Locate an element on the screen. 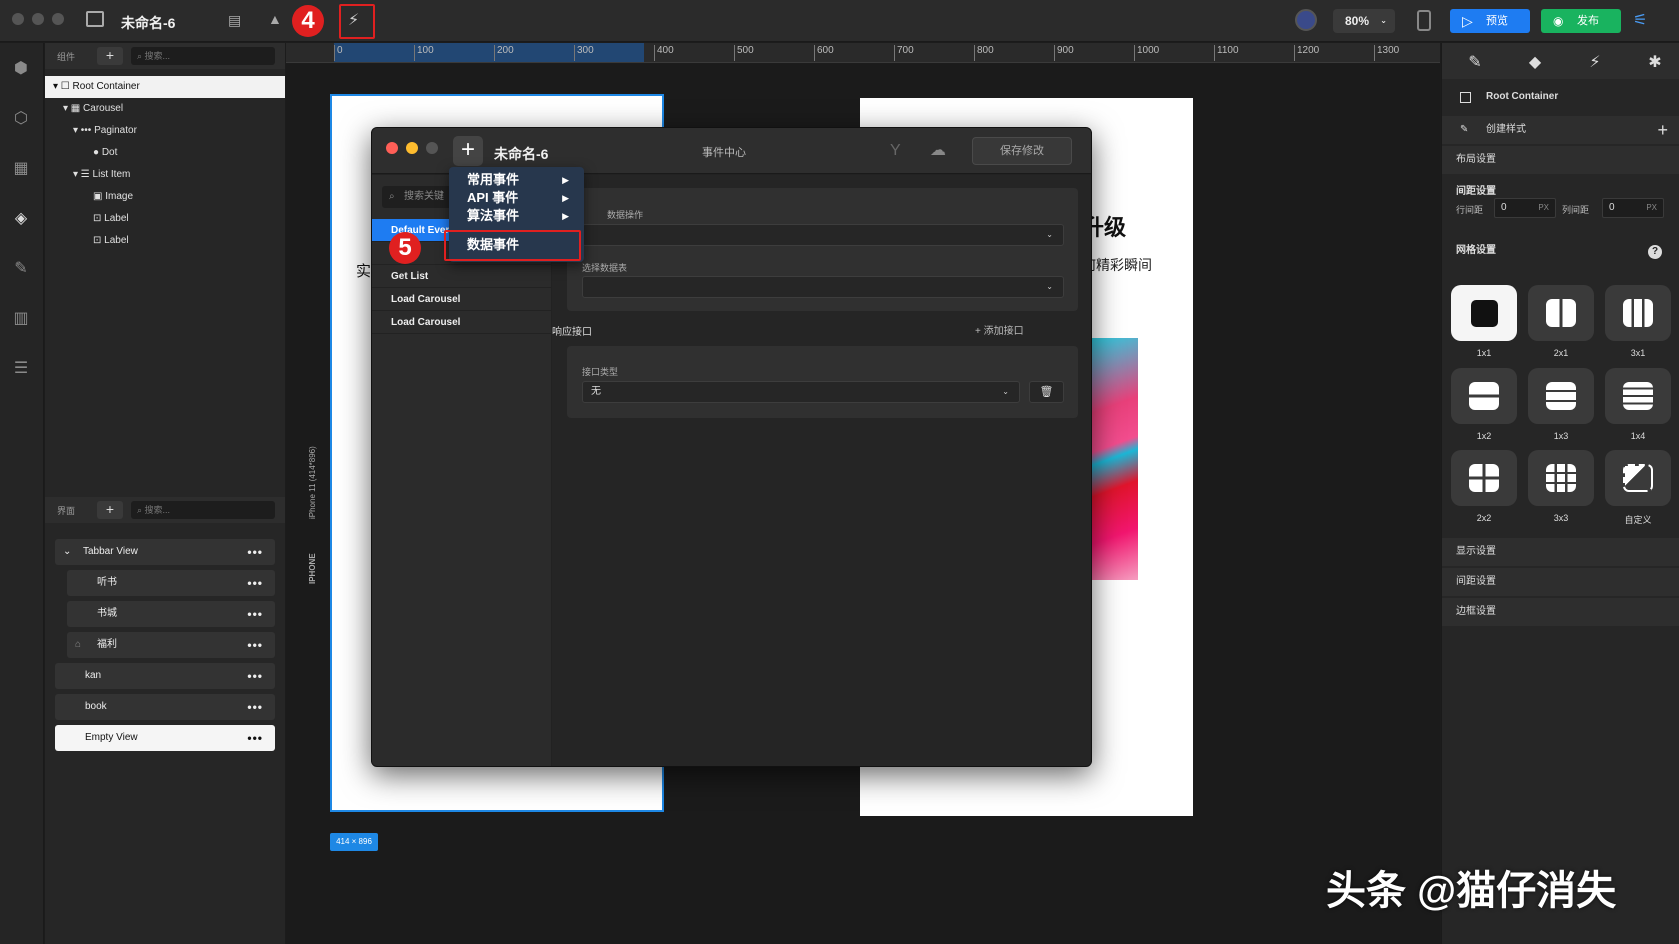  peek-text: 实 is located at coordinates (364, 271).